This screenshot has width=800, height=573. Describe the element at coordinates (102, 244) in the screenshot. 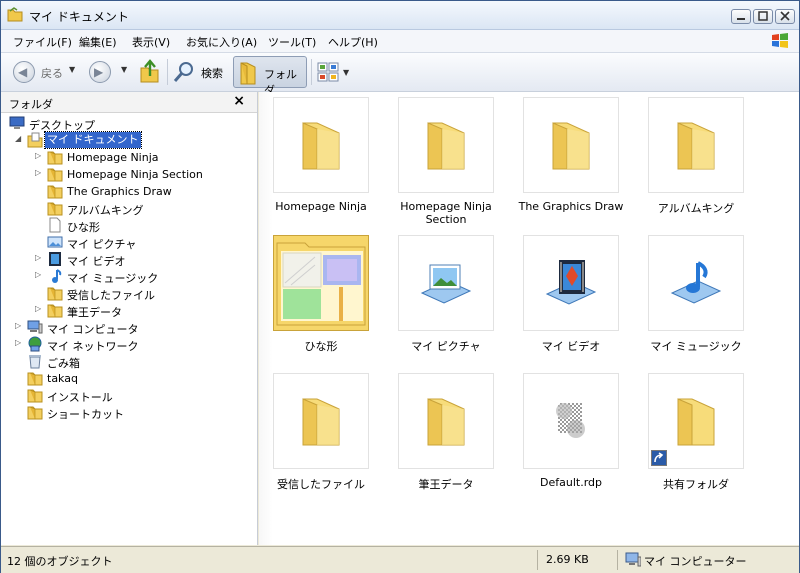

I see `tree-item-label: マイ ピクチャ` at that location.